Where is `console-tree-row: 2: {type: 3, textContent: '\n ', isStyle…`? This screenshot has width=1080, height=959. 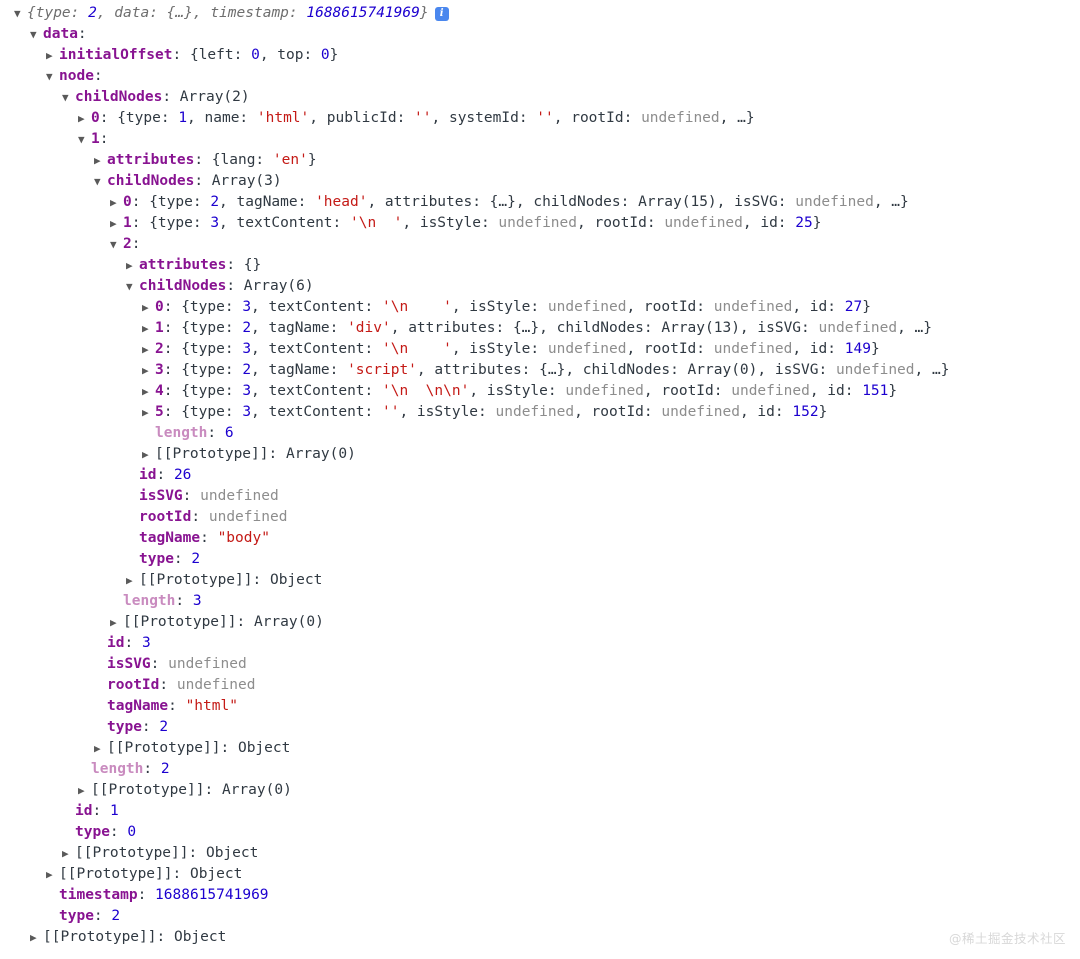
console-tree-row: 2: {type: 3, textContent: '\n ', isStyle… is located at coordinates (540, 349).